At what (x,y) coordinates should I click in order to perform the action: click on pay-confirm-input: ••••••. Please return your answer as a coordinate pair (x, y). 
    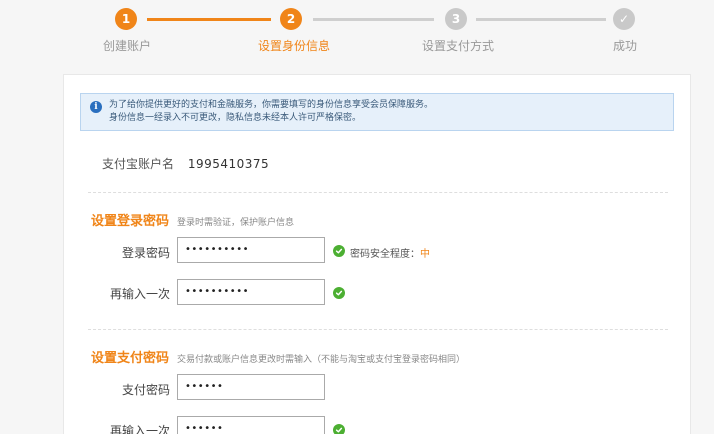
    Looking at the image, I should click on (251, 425).